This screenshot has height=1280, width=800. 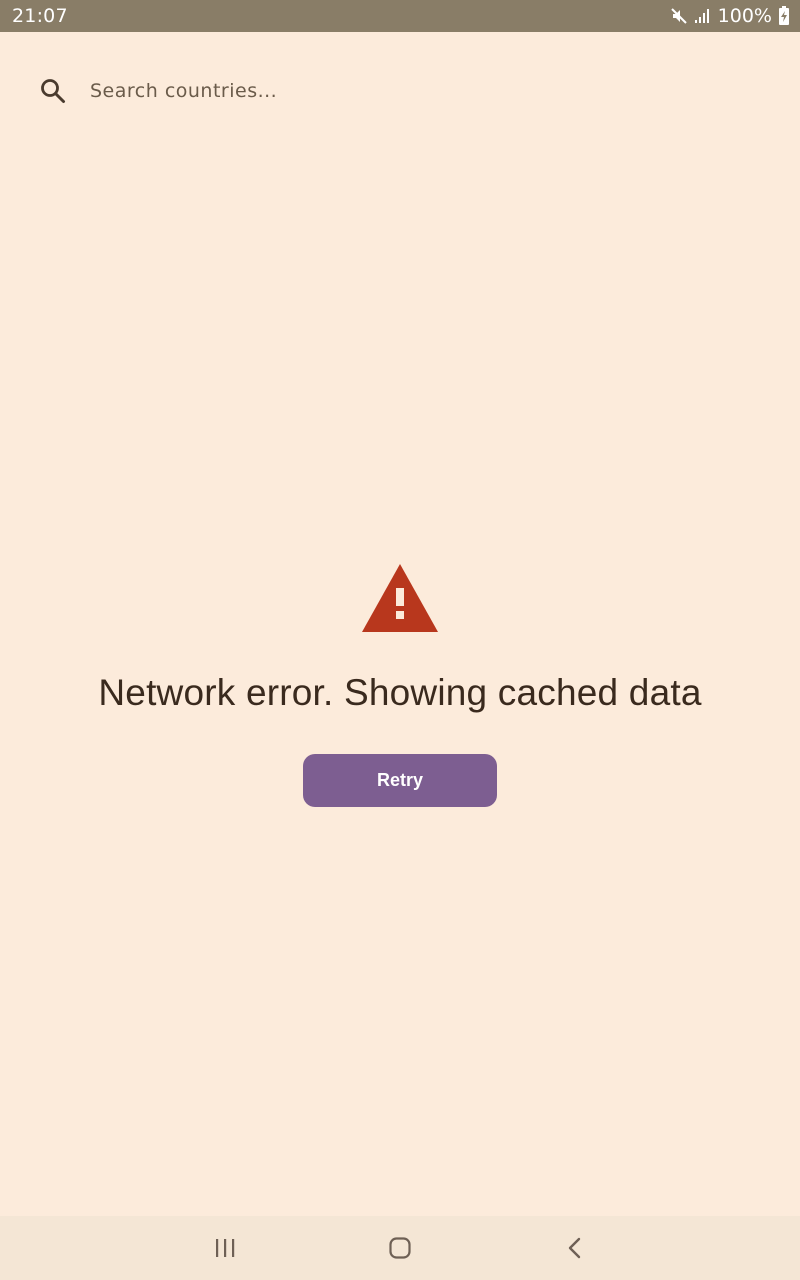 I want to click on back-icon, so click(x=575, y=1248).